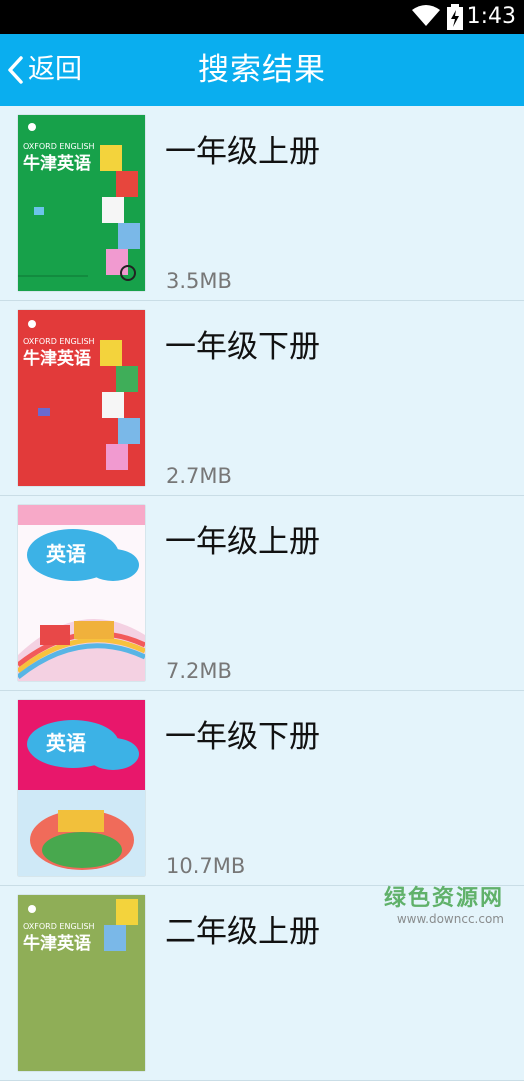 The image size is (524, 1081). What do you see at coordinates (443, 898) in the screenshot?
I see `watermark-title: 绿色资源网` at bounding box center [443, 898].